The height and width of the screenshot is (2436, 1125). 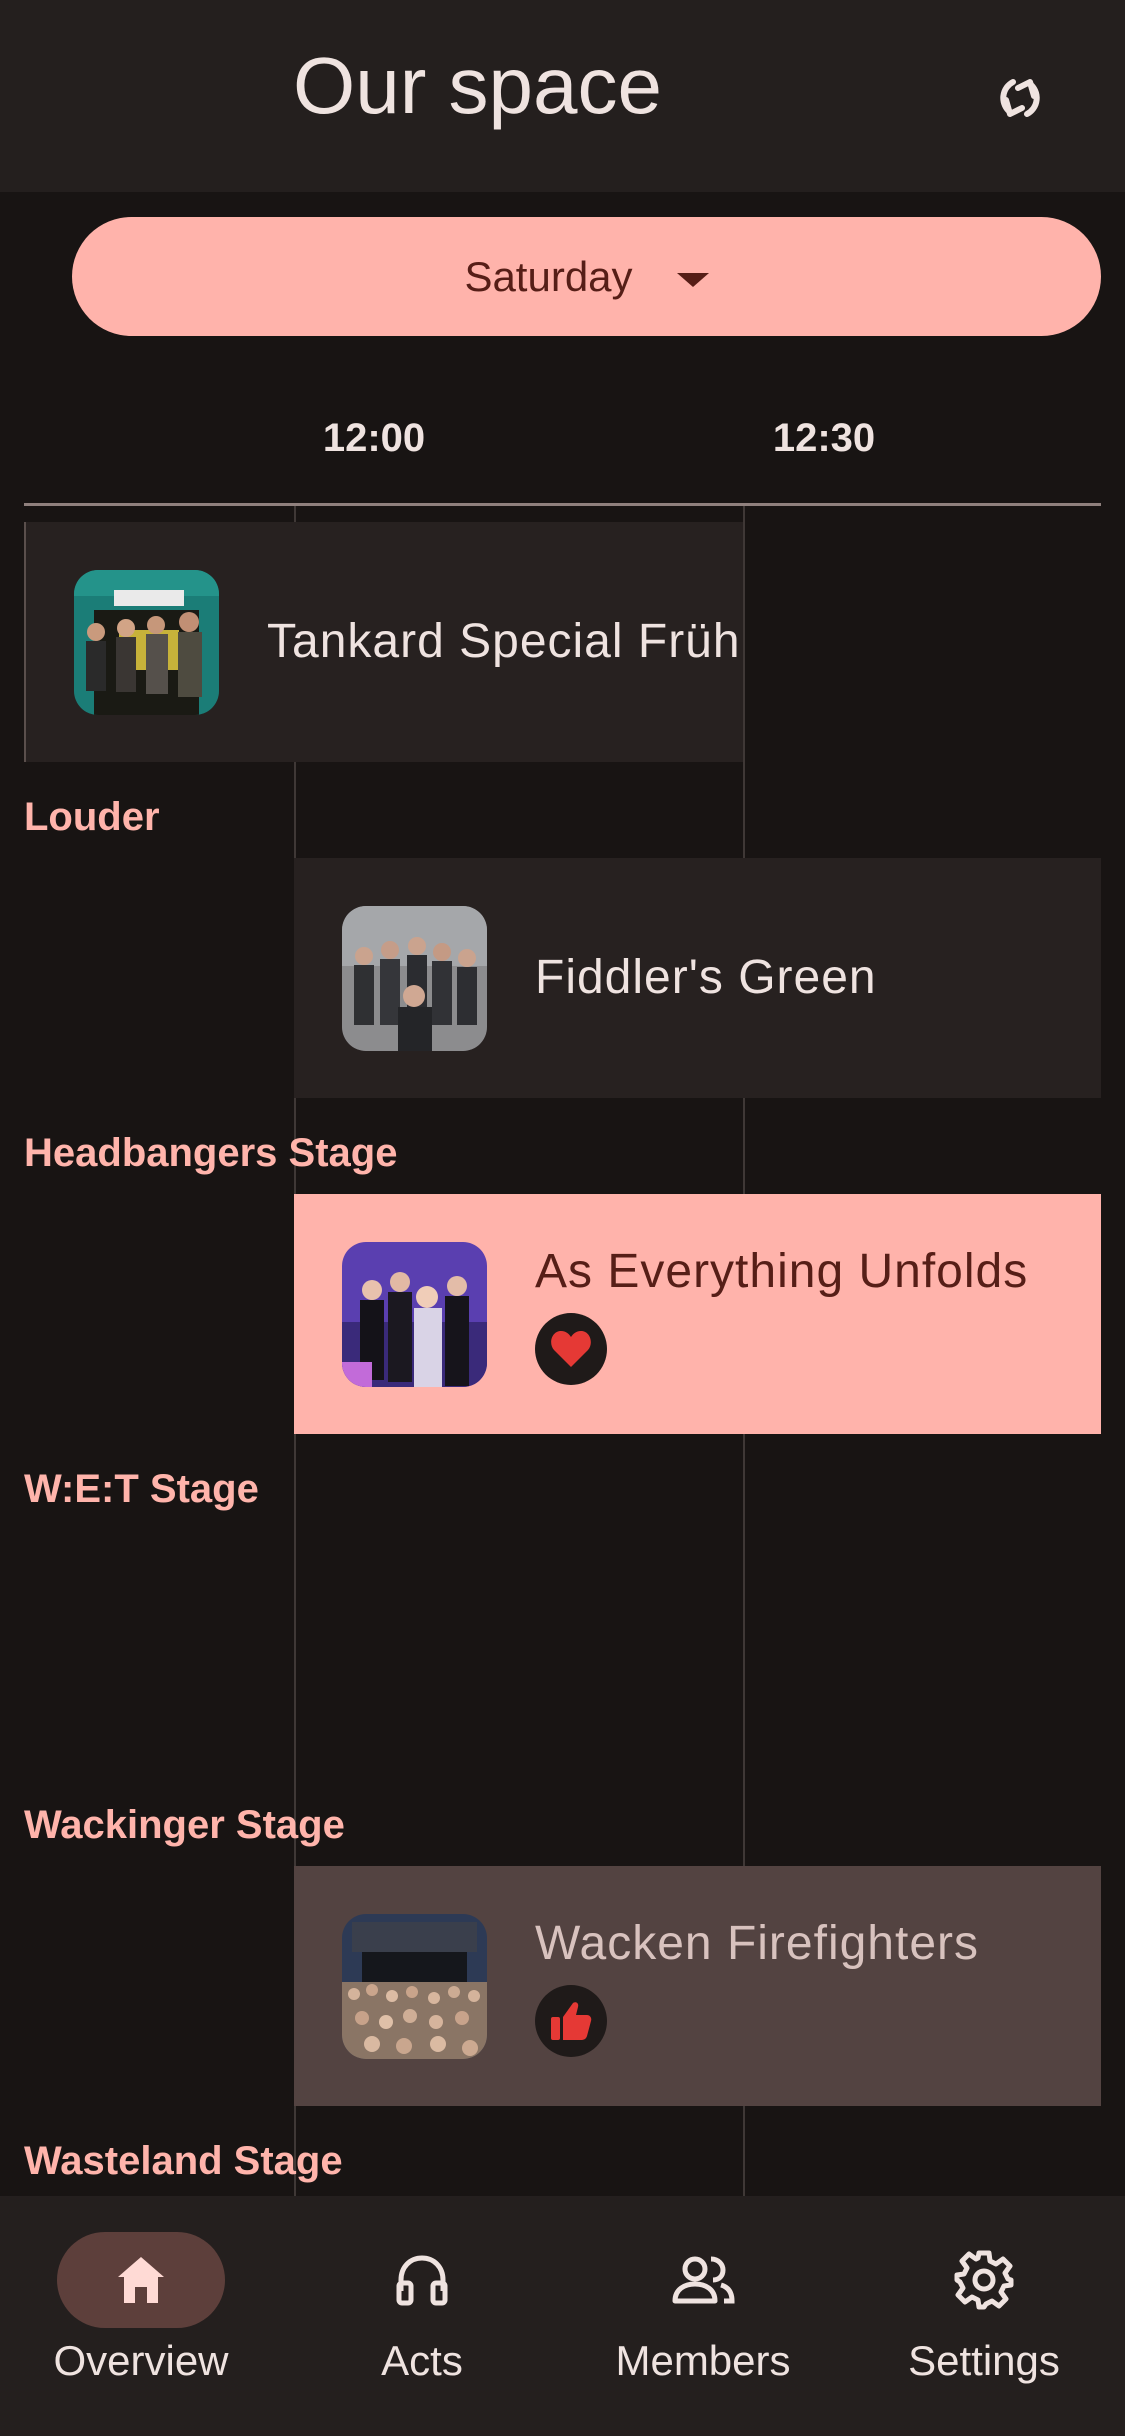 What do you see at coordinates (211, 1153) in the screenshot?
I see `stage-label-headbangers: Headbangers Stage` at bounding box center [211, 1153].